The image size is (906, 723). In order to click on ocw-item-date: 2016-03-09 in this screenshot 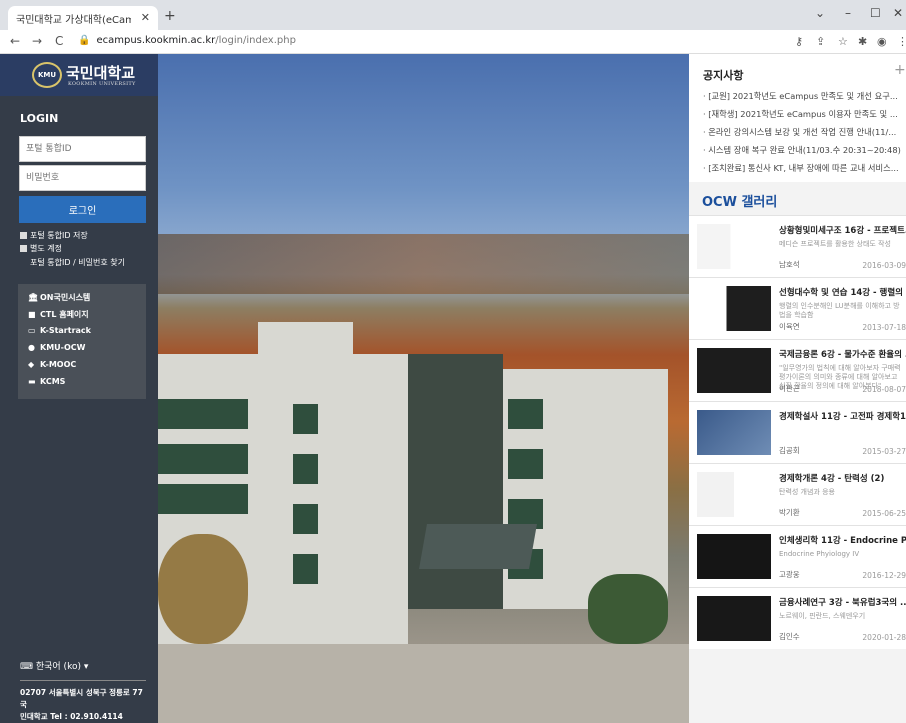, I will do `click(884, 265)`.